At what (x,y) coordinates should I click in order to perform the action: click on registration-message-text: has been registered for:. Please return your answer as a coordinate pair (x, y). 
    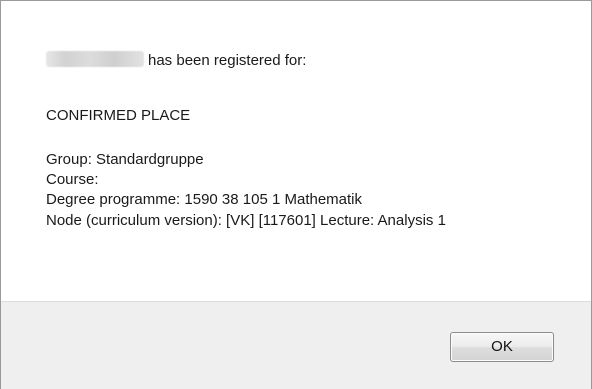
    Looking at the image, I should click on (227, 60).